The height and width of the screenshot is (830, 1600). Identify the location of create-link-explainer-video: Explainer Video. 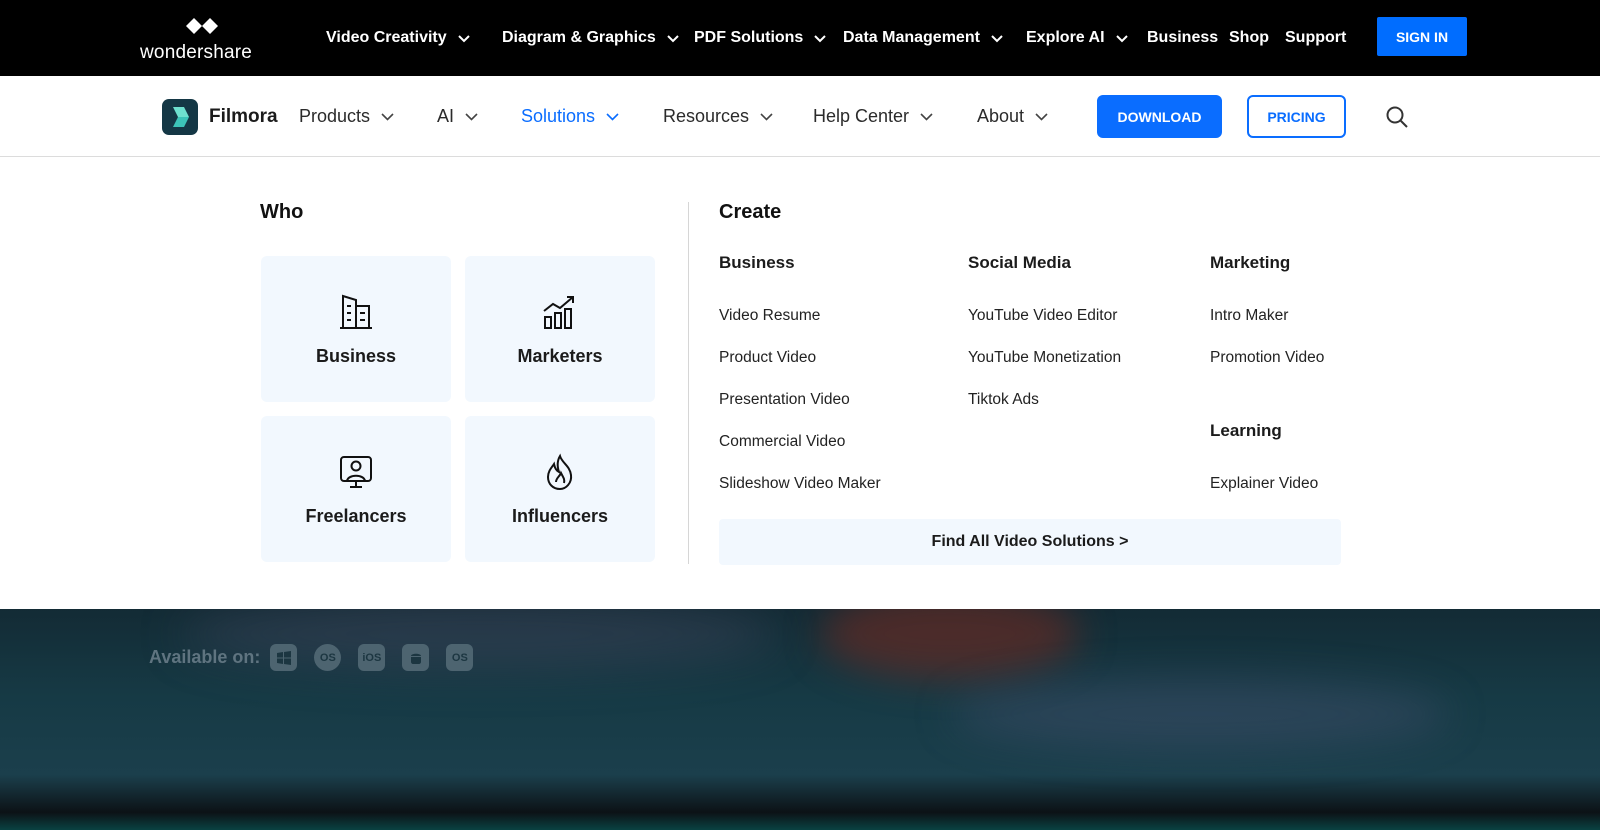
(1264, 484).